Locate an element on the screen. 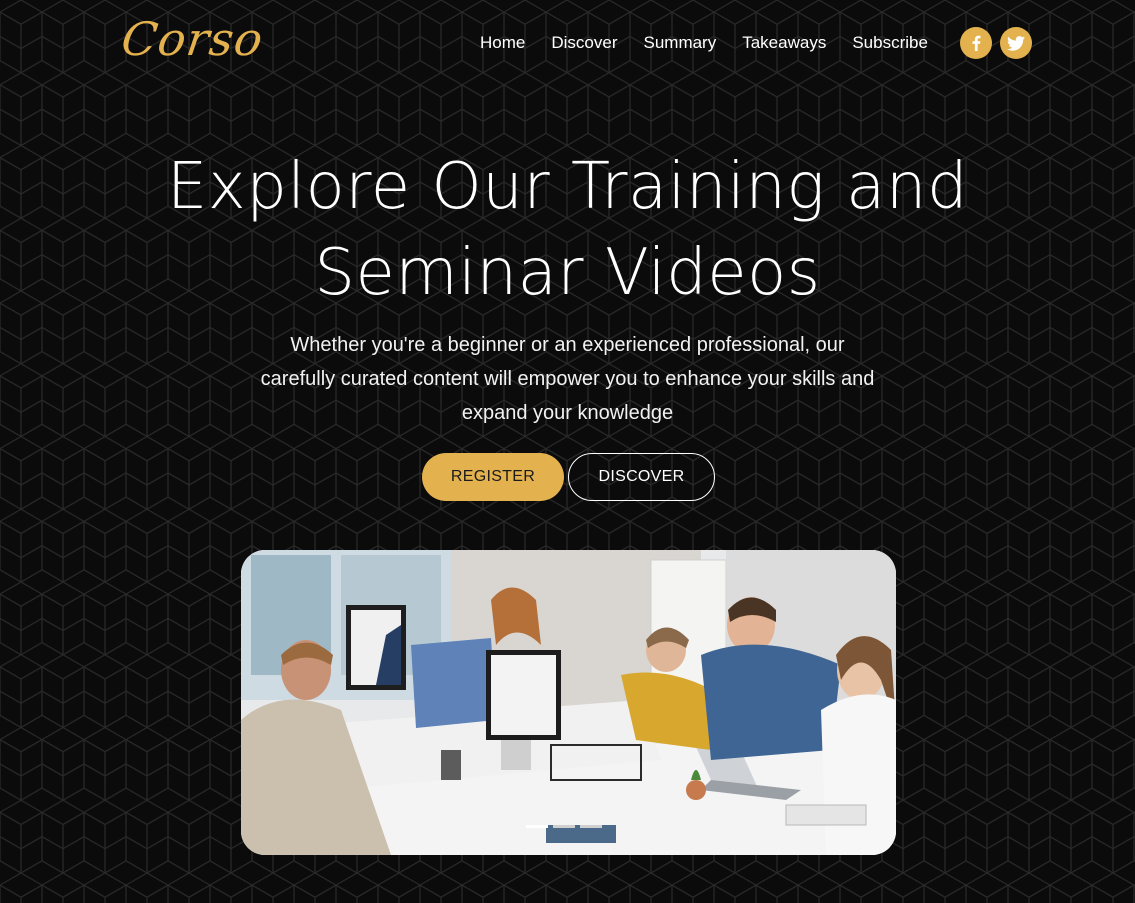  nav-takeaways: Takeaways is located at coordinates (784, 43).